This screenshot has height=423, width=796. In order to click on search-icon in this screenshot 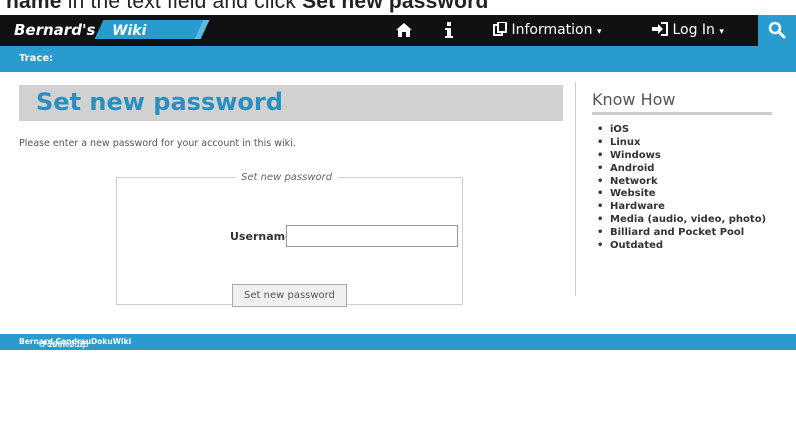, I will do `click(777, 30)`.